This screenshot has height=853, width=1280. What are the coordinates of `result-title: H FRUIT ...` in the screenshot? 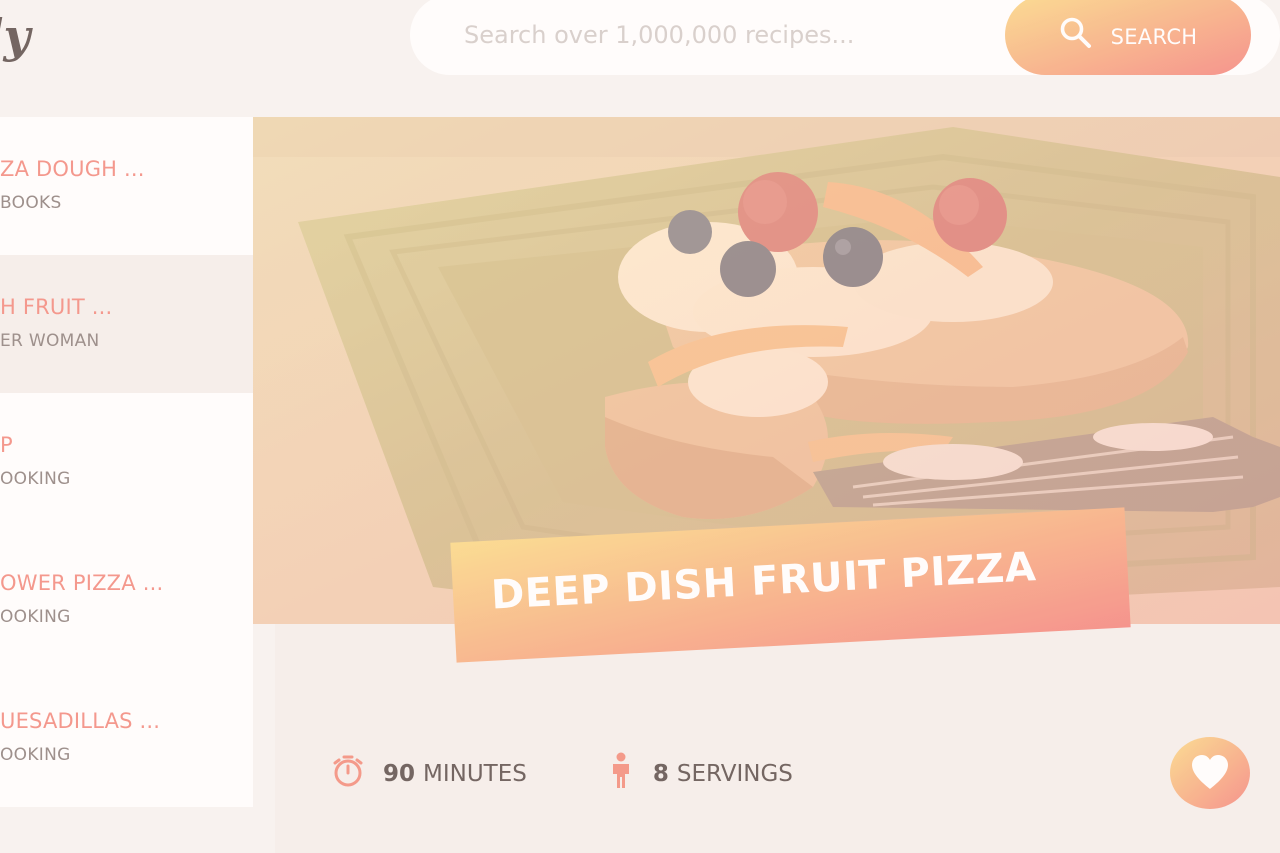 It's located at (56, 307).